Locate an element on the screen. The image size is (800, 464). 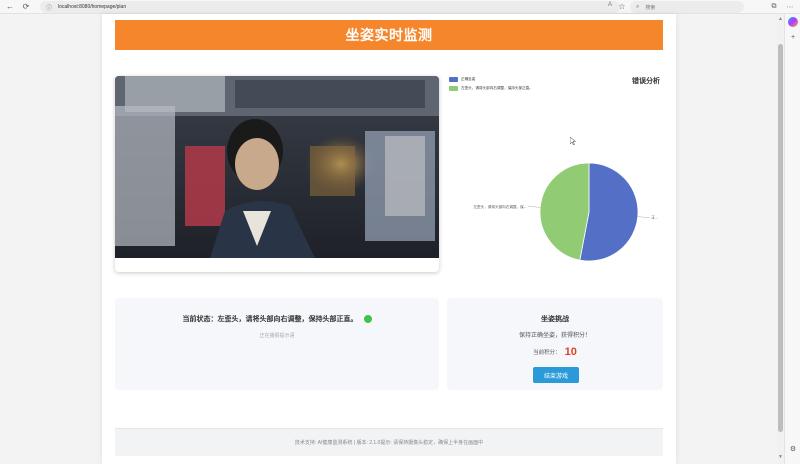
game-title: 坐姿挑战 is located at coordinates (555, 319).